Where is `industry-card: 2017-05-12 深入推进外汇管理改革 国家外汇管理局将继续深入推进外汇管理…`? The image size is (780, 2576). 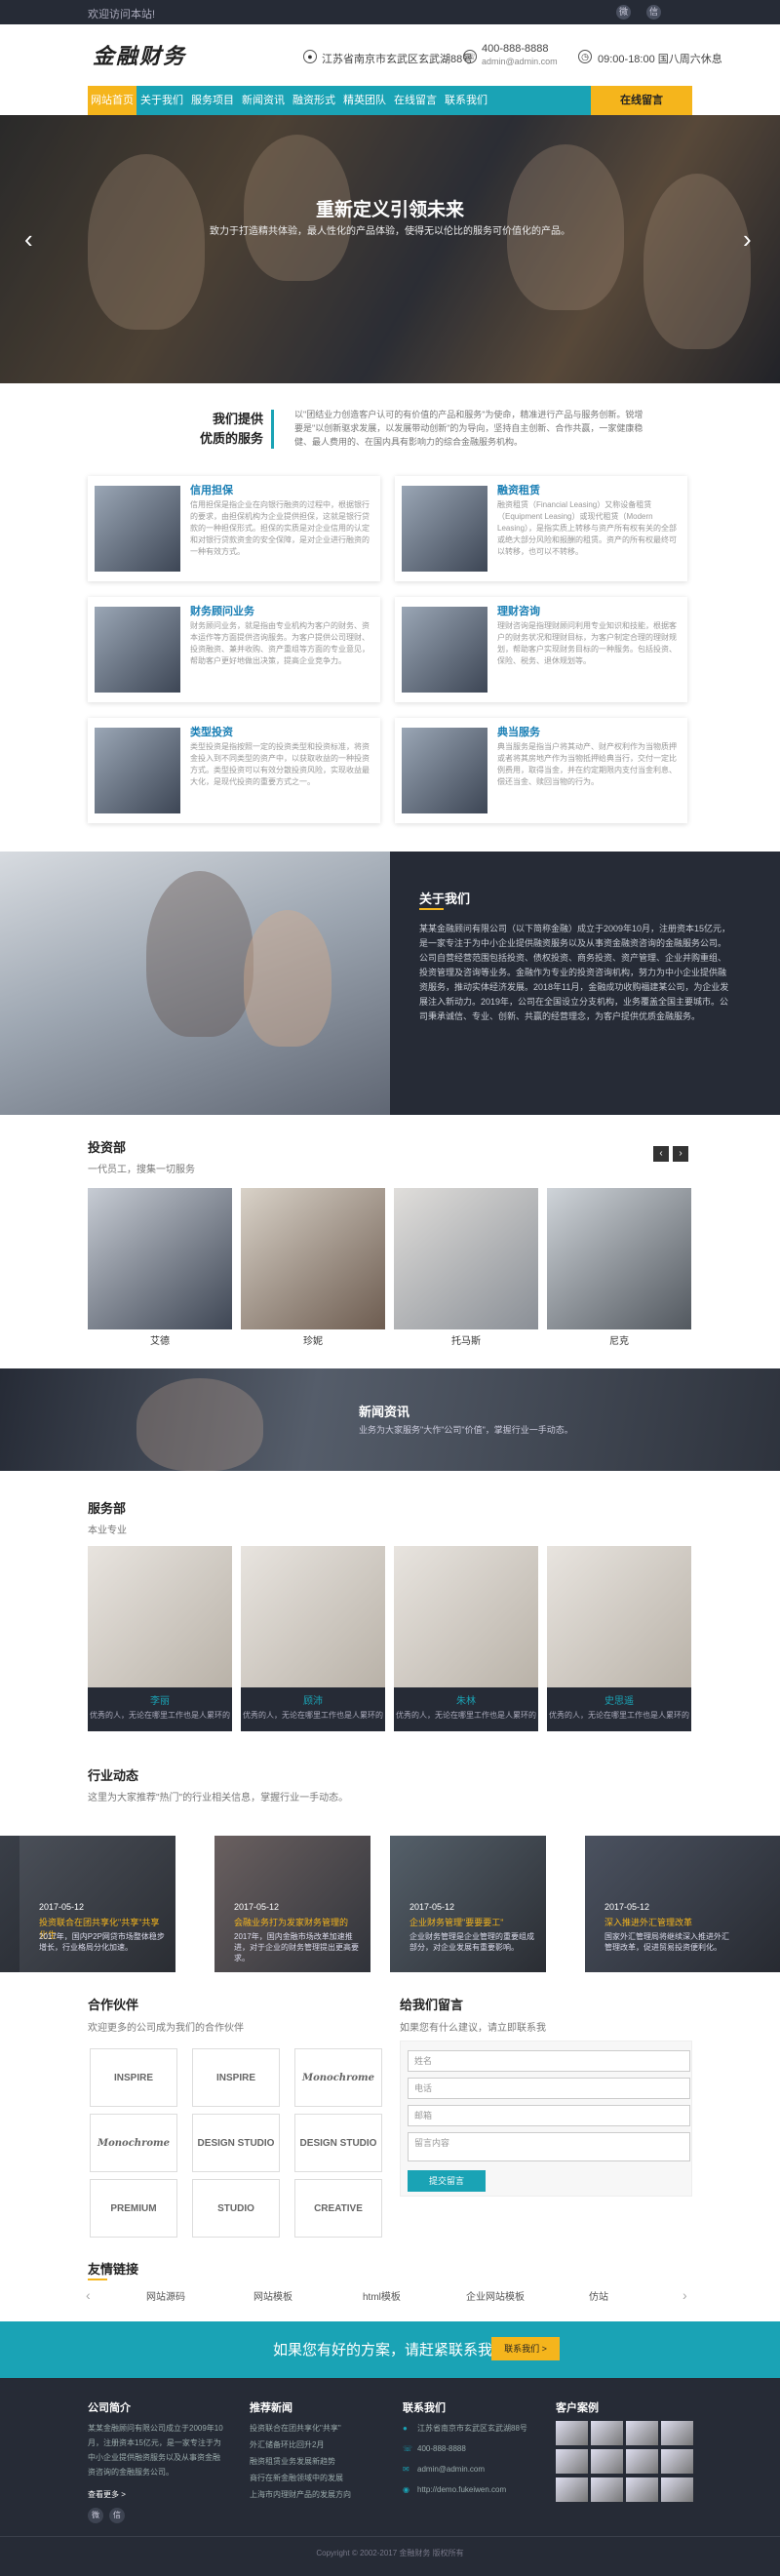
industry-card: 2017-05-12 深入推进外汇管理改革 国家外汇管理局将继续深入推进外汇管理… is located at coordinates (682, 1904).